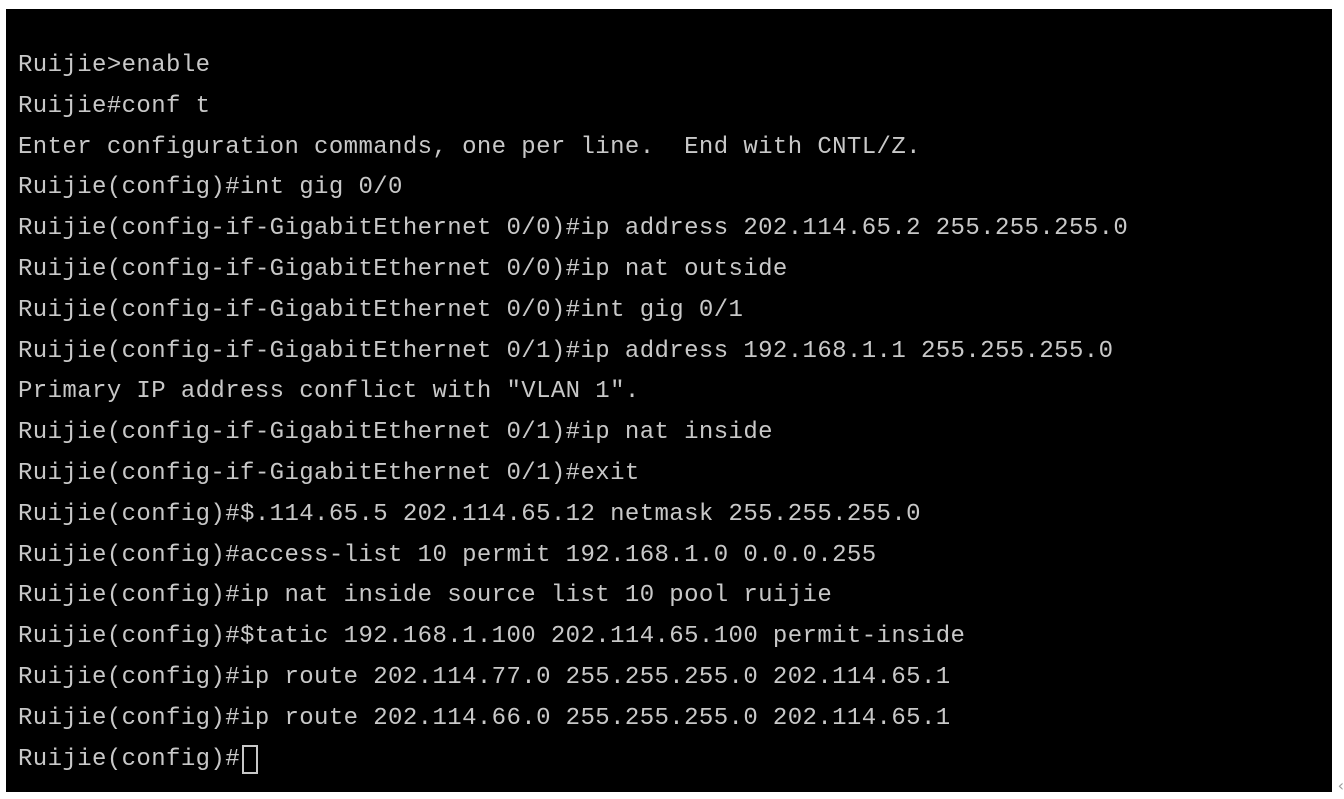 The width and height of the screenshot is (1344, 799). Describe the element at coordinates (210, 188) in the screenshot. I see `terminal-line: Ruijie(config)#int gig 0/0` at that location.